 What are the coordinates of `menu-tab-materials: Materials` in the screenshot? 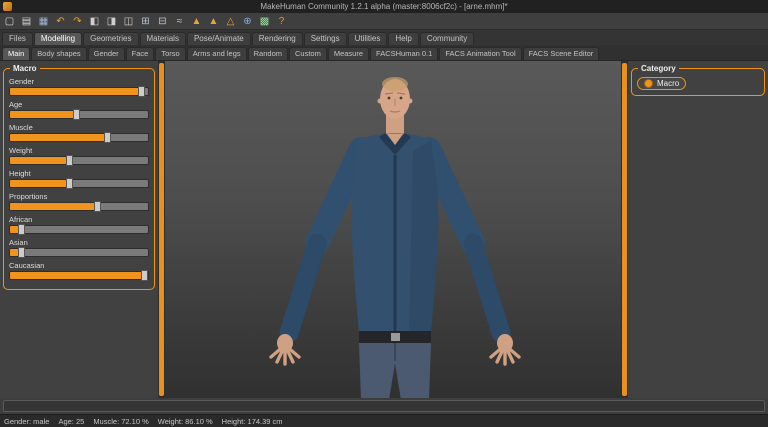 It's located at (162, 38).